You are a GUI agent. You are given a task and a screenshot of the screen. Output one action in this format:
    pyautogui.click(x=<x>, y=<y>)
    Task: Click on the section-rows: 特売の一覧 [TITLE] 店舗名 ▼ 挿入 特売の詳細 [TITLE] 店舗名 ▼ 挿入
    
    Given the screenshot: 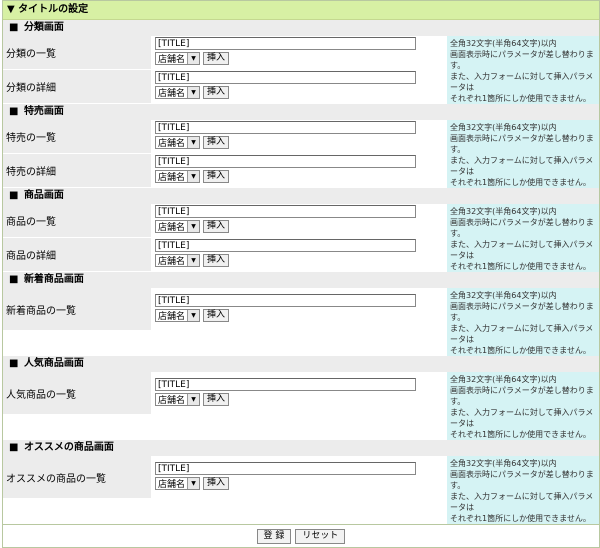 What is the action you would take?
    pyautogui.click(x=225, y=154)
    